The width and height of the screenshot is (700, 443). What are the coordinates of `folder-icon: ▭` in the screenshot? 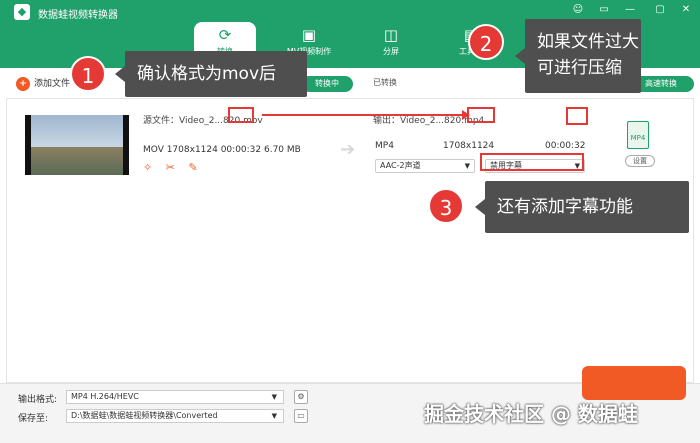 It's located at (301, 416).